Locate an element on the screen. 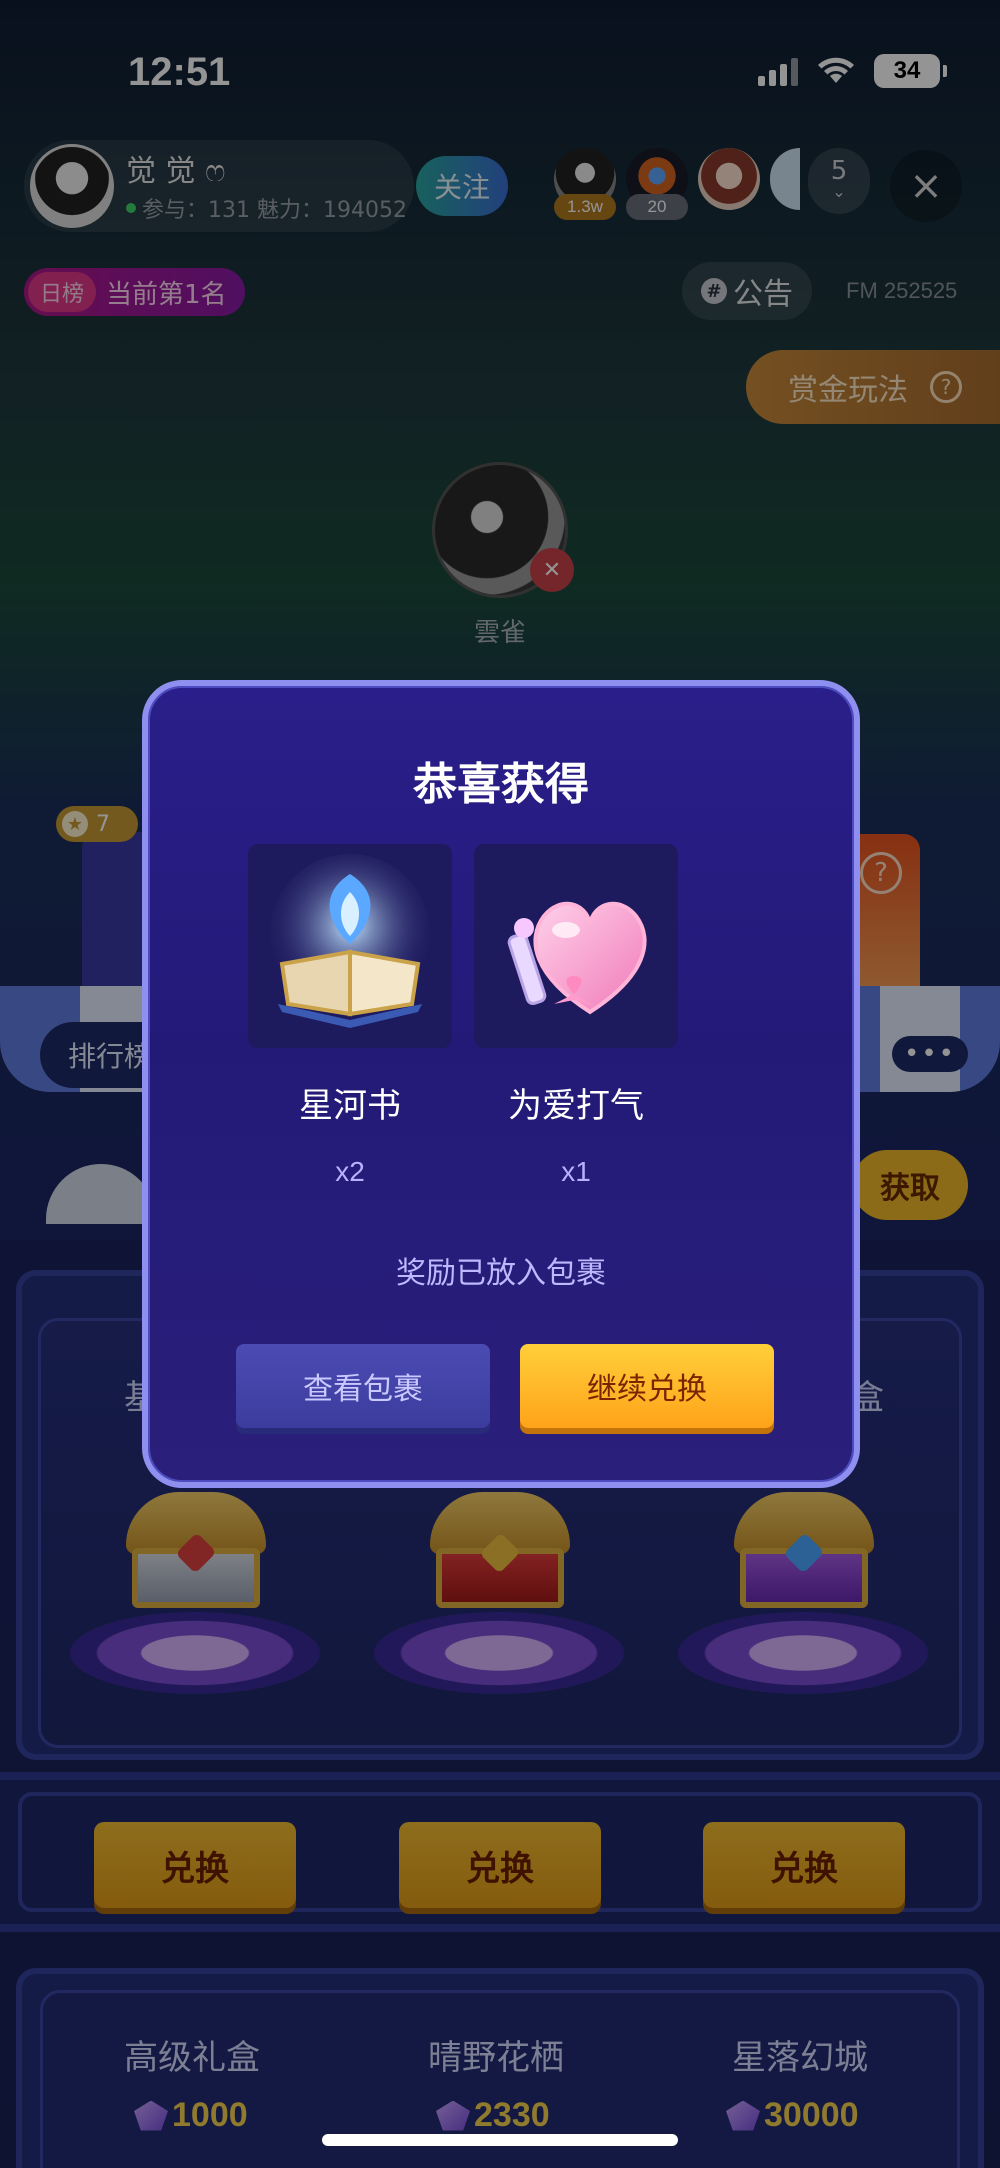 This screenshot has width=1000, height=2168. reward-name: 为爱打气 is located at coordinates (576, 1106).